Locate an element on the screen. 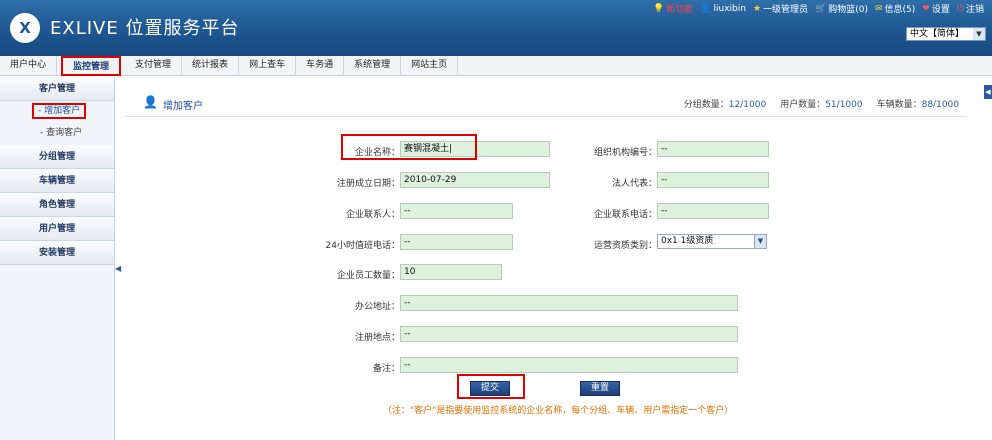  qualification-select: 0x1 1级资质 ▼ is located at coordinates (712, 241).